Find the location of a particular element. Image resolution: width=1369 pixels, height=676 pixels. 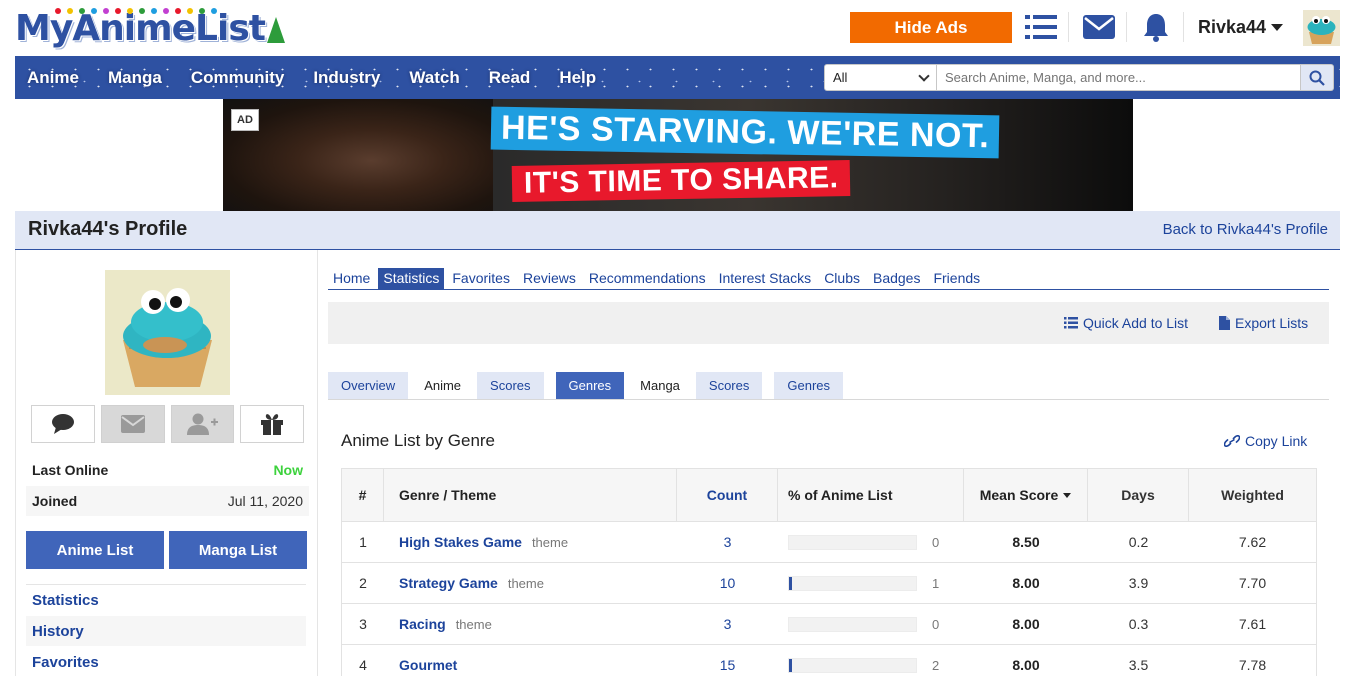

hide-ads-button: Hide Ads is located at coordinates (931, 27).